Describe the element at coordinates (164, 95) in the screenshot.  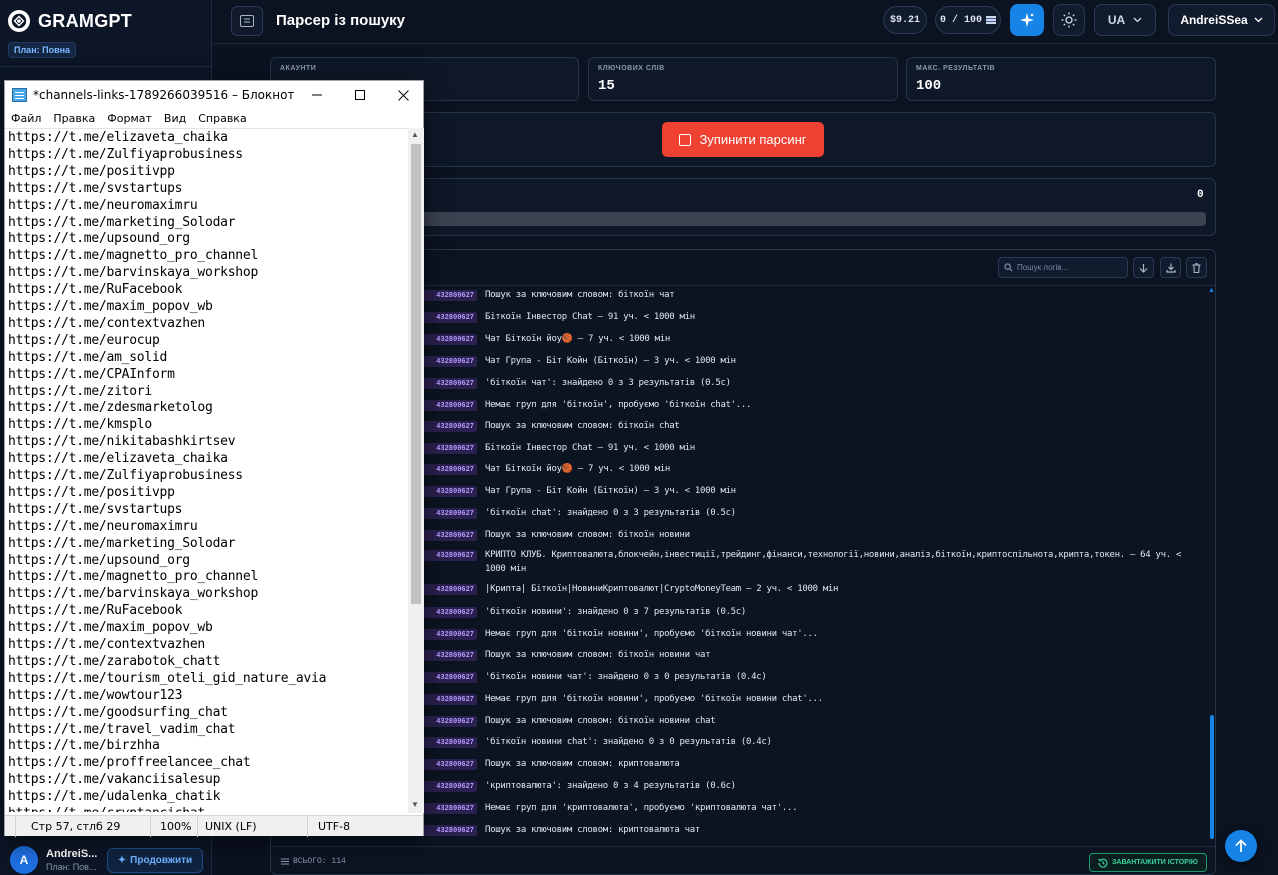
I see `notepad-title: *channels-links-1789266039516 – Блокнот` at that location.